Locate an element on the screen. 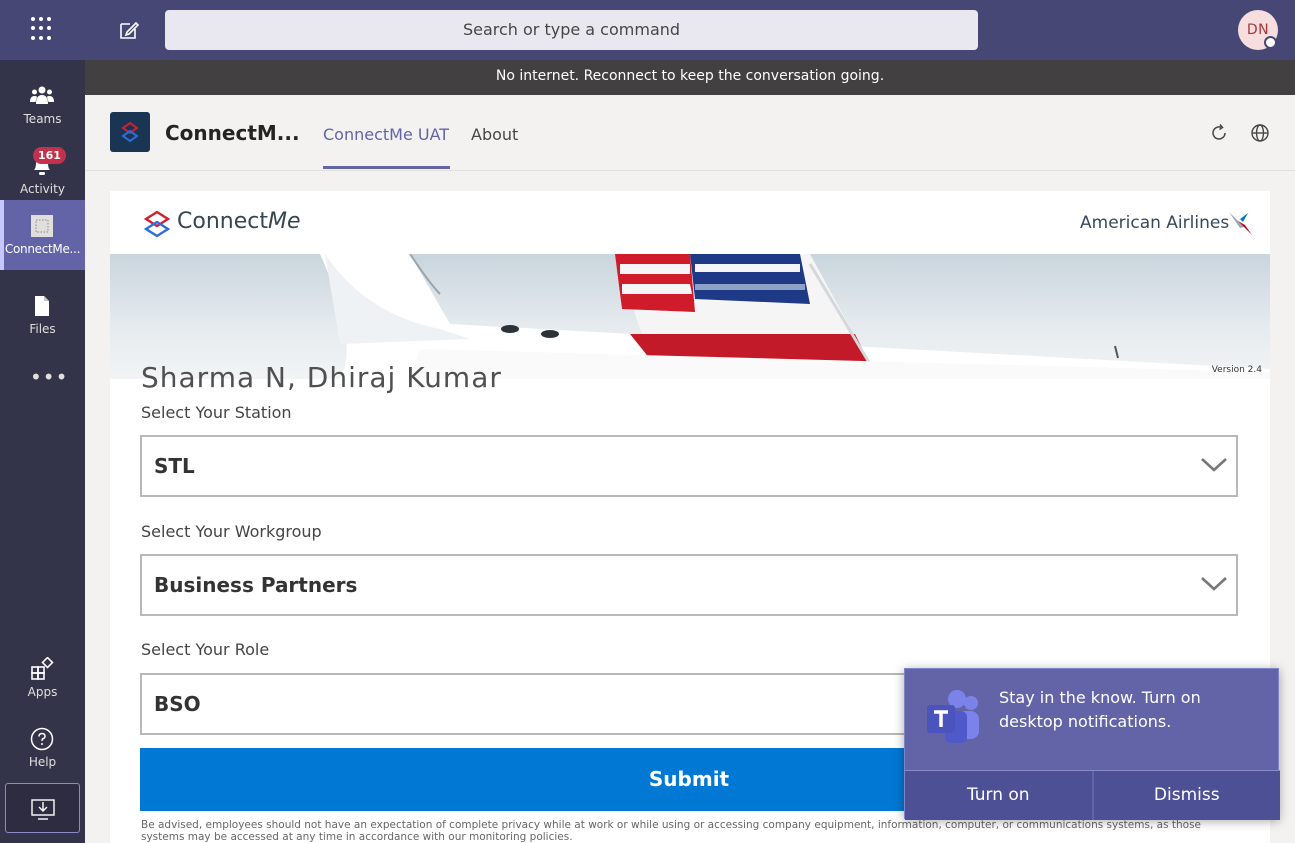 The height and width of the screenshot is (843, 1295). refresh-icon is located at coordinates (1219, 133).